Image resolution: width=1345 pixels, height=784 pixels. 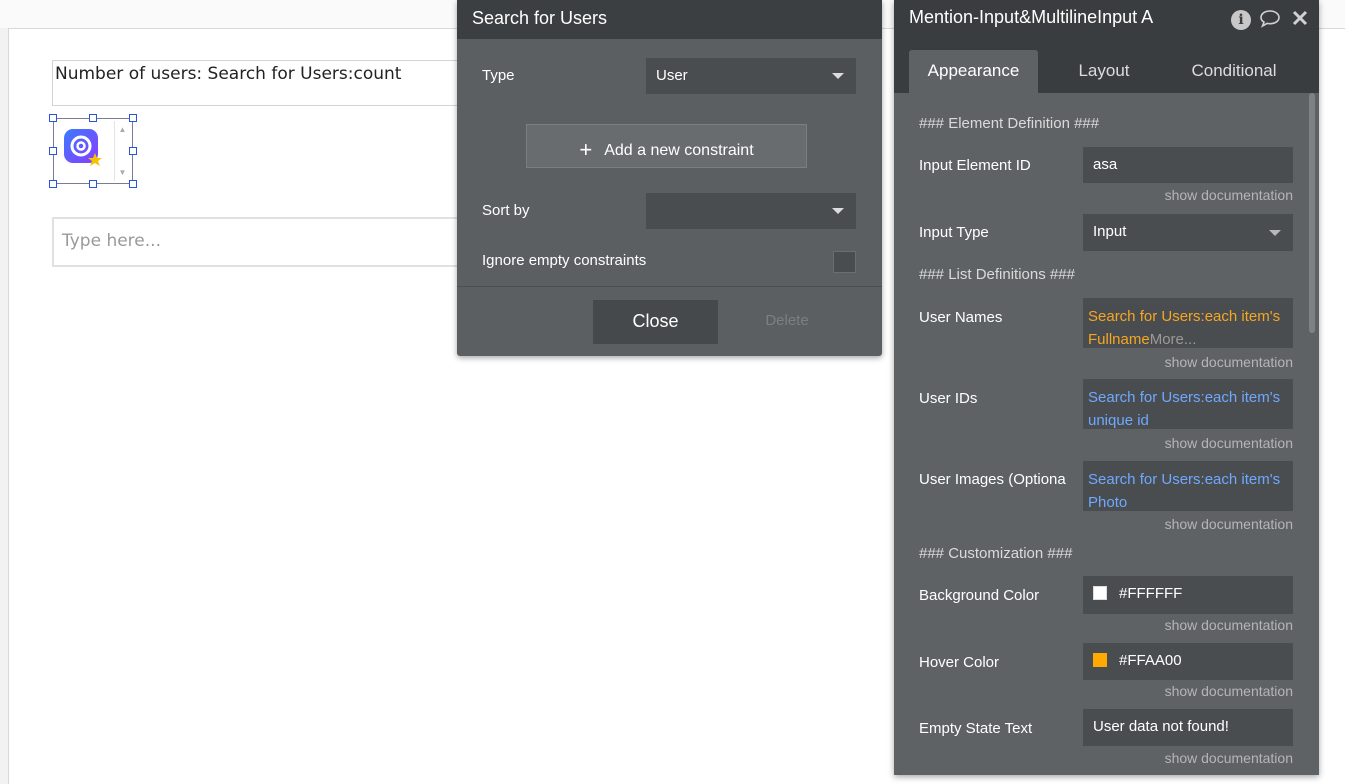 What do you see at coordinates (751, 211) in the screenshot?
I see `sort-by-dropdown` at bounding box center [751, 211].